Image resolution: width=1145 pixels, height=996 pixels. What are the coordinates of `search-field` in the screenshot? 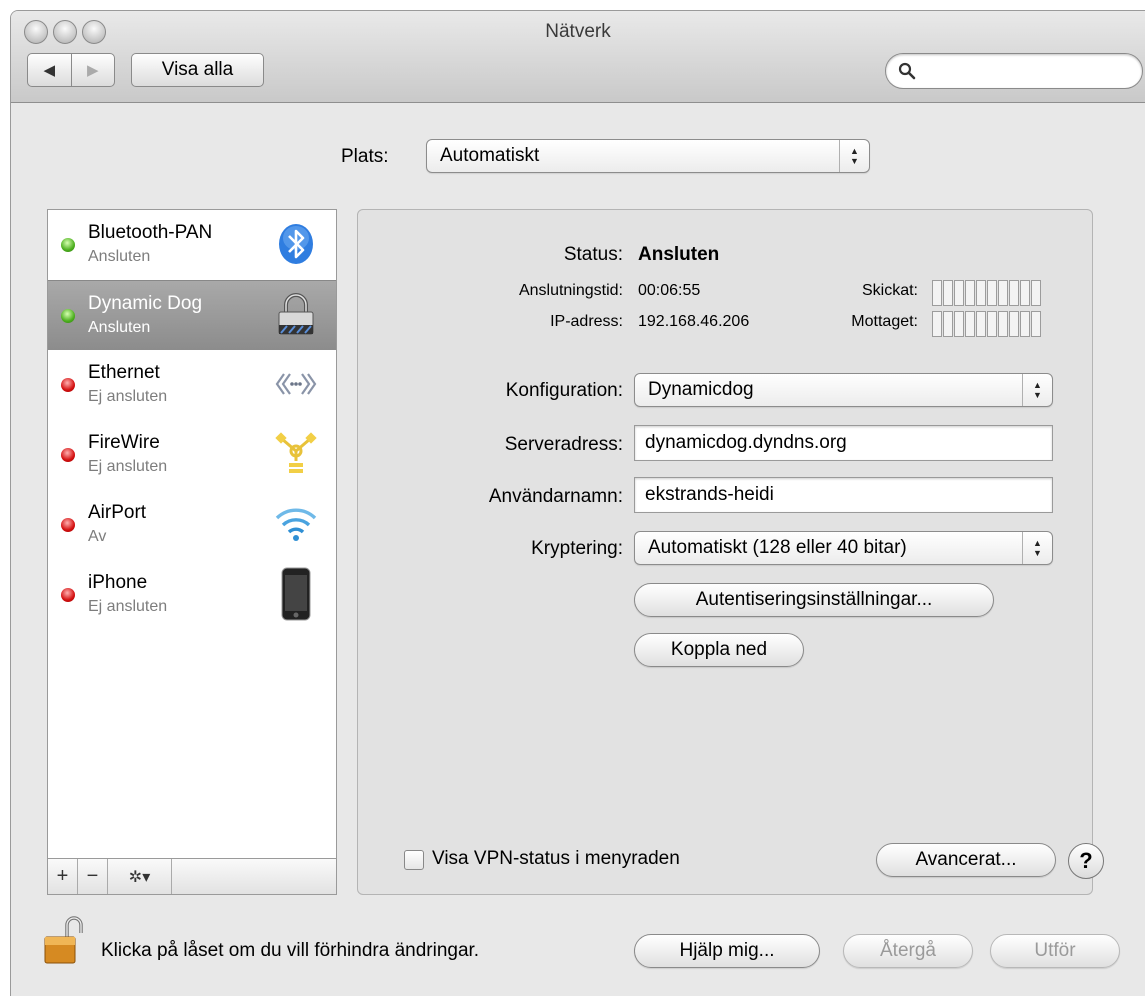 It's located at (1014, 71).